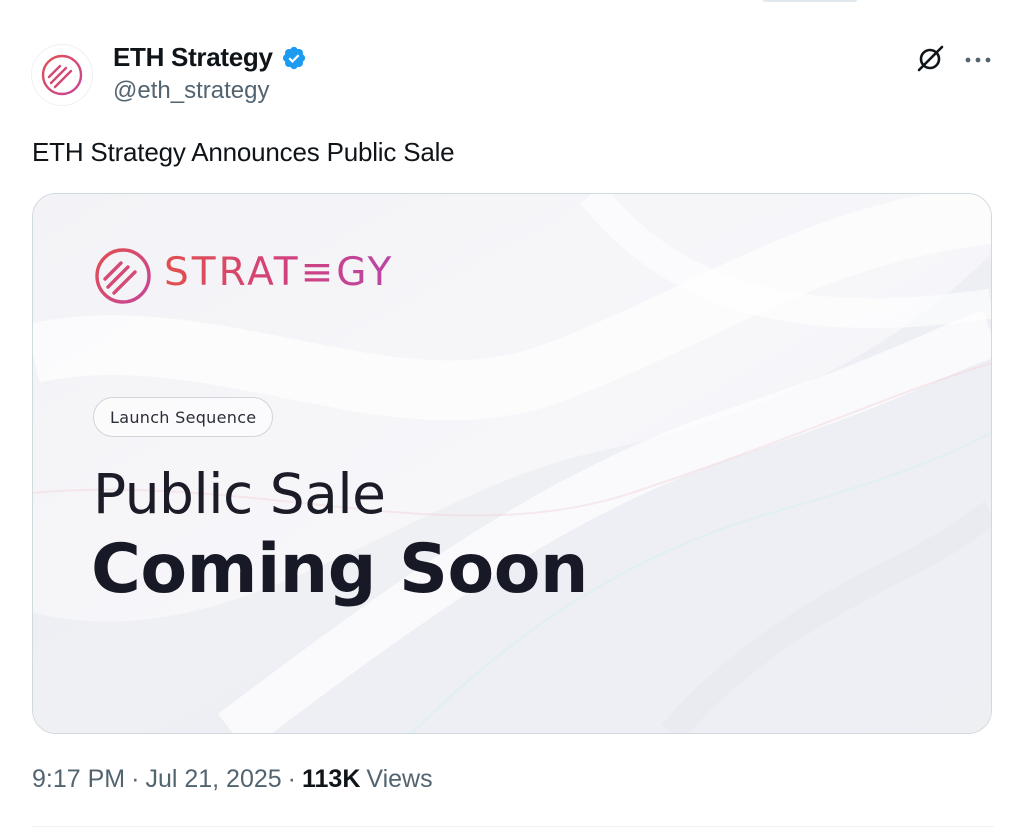 The height and width of the screenshot is (836, 1026). What do you see at coordinates (513, 826) in the screenshot?
I see `divider` at bounding box center [513, 826].